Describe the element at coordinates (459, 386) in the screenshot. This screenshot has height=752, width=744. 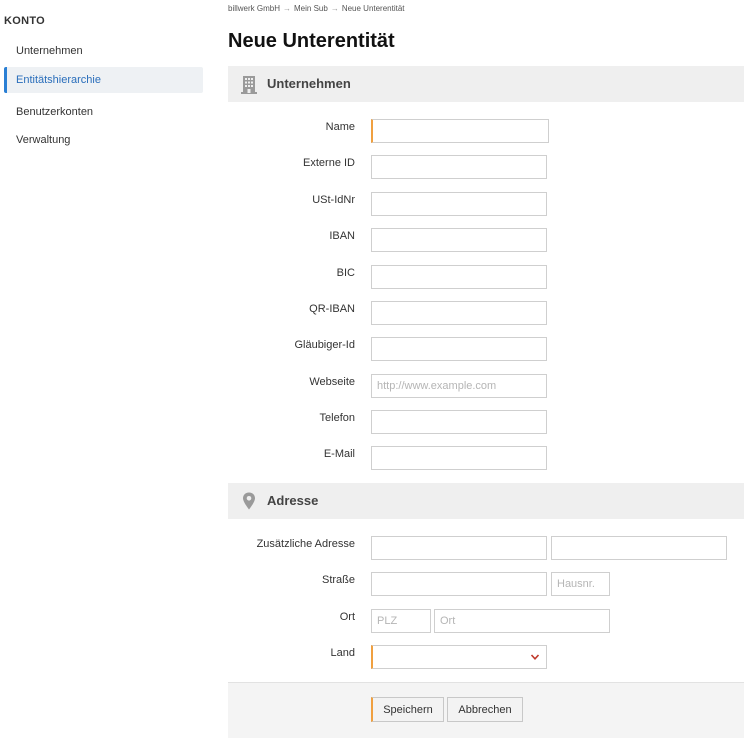
I see `website-field` at that location.